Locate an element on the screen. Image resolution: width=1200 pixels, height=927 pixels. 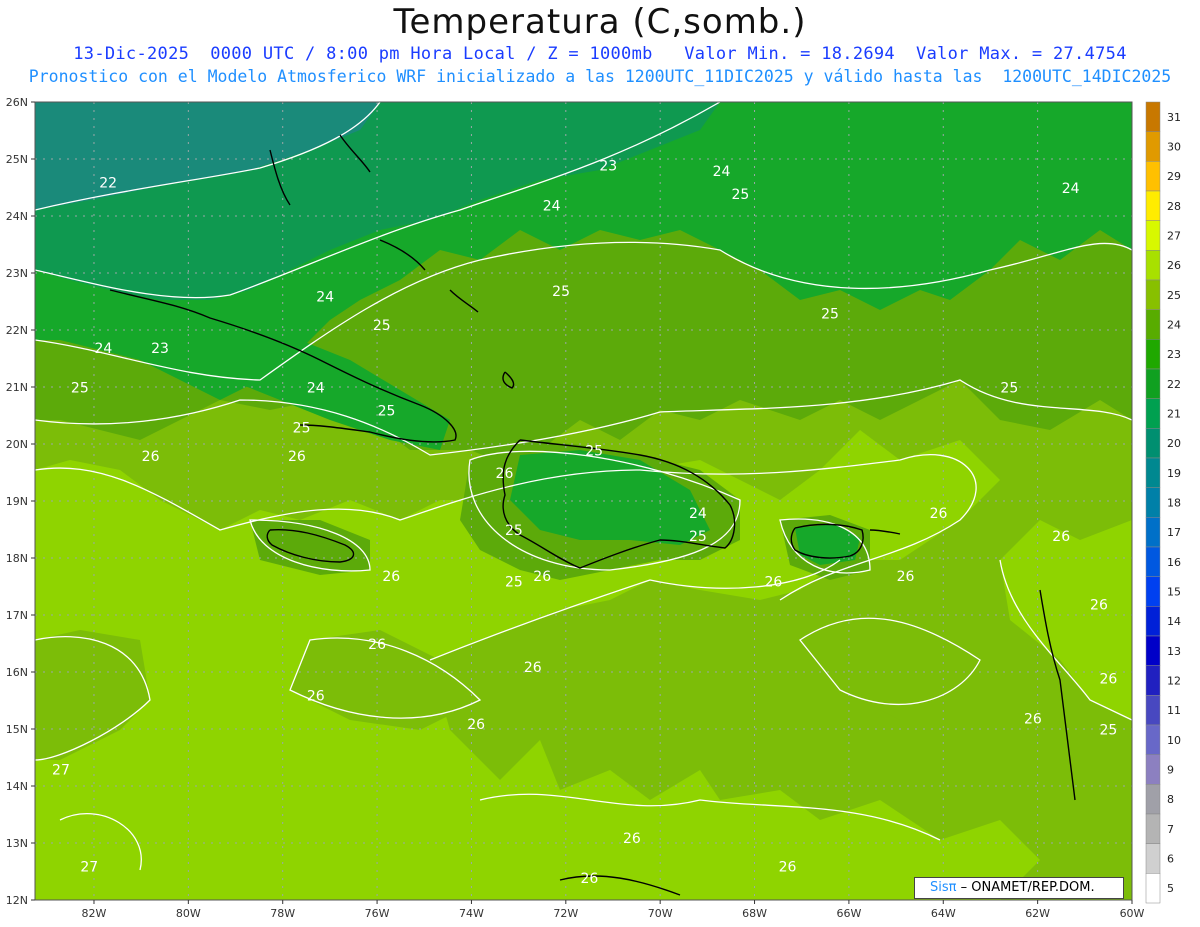
lat-tick-label: 22N is located at coordinates (17, 330).